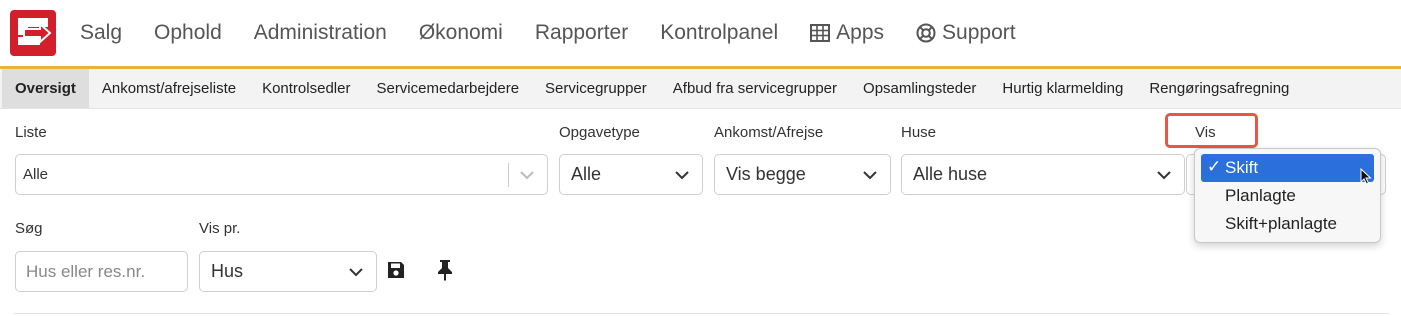  I want to click on vis-dropdown-menu: ✓ Skift Planlagte Skift+planlagte, so click(1287, 195).